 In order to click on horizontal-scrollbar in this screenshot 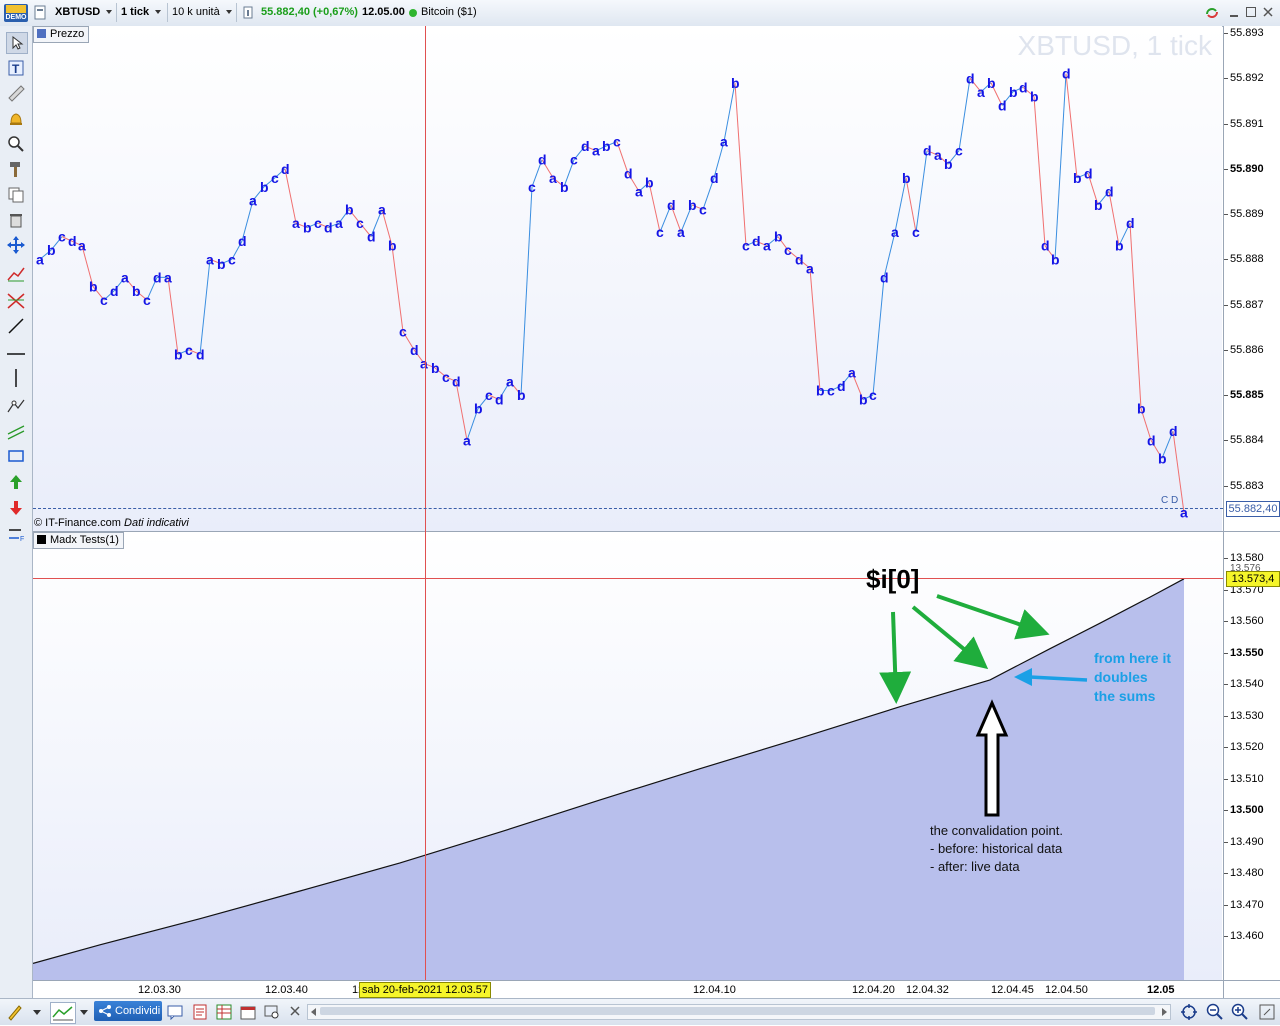, I will do `click(739, 1012)`.